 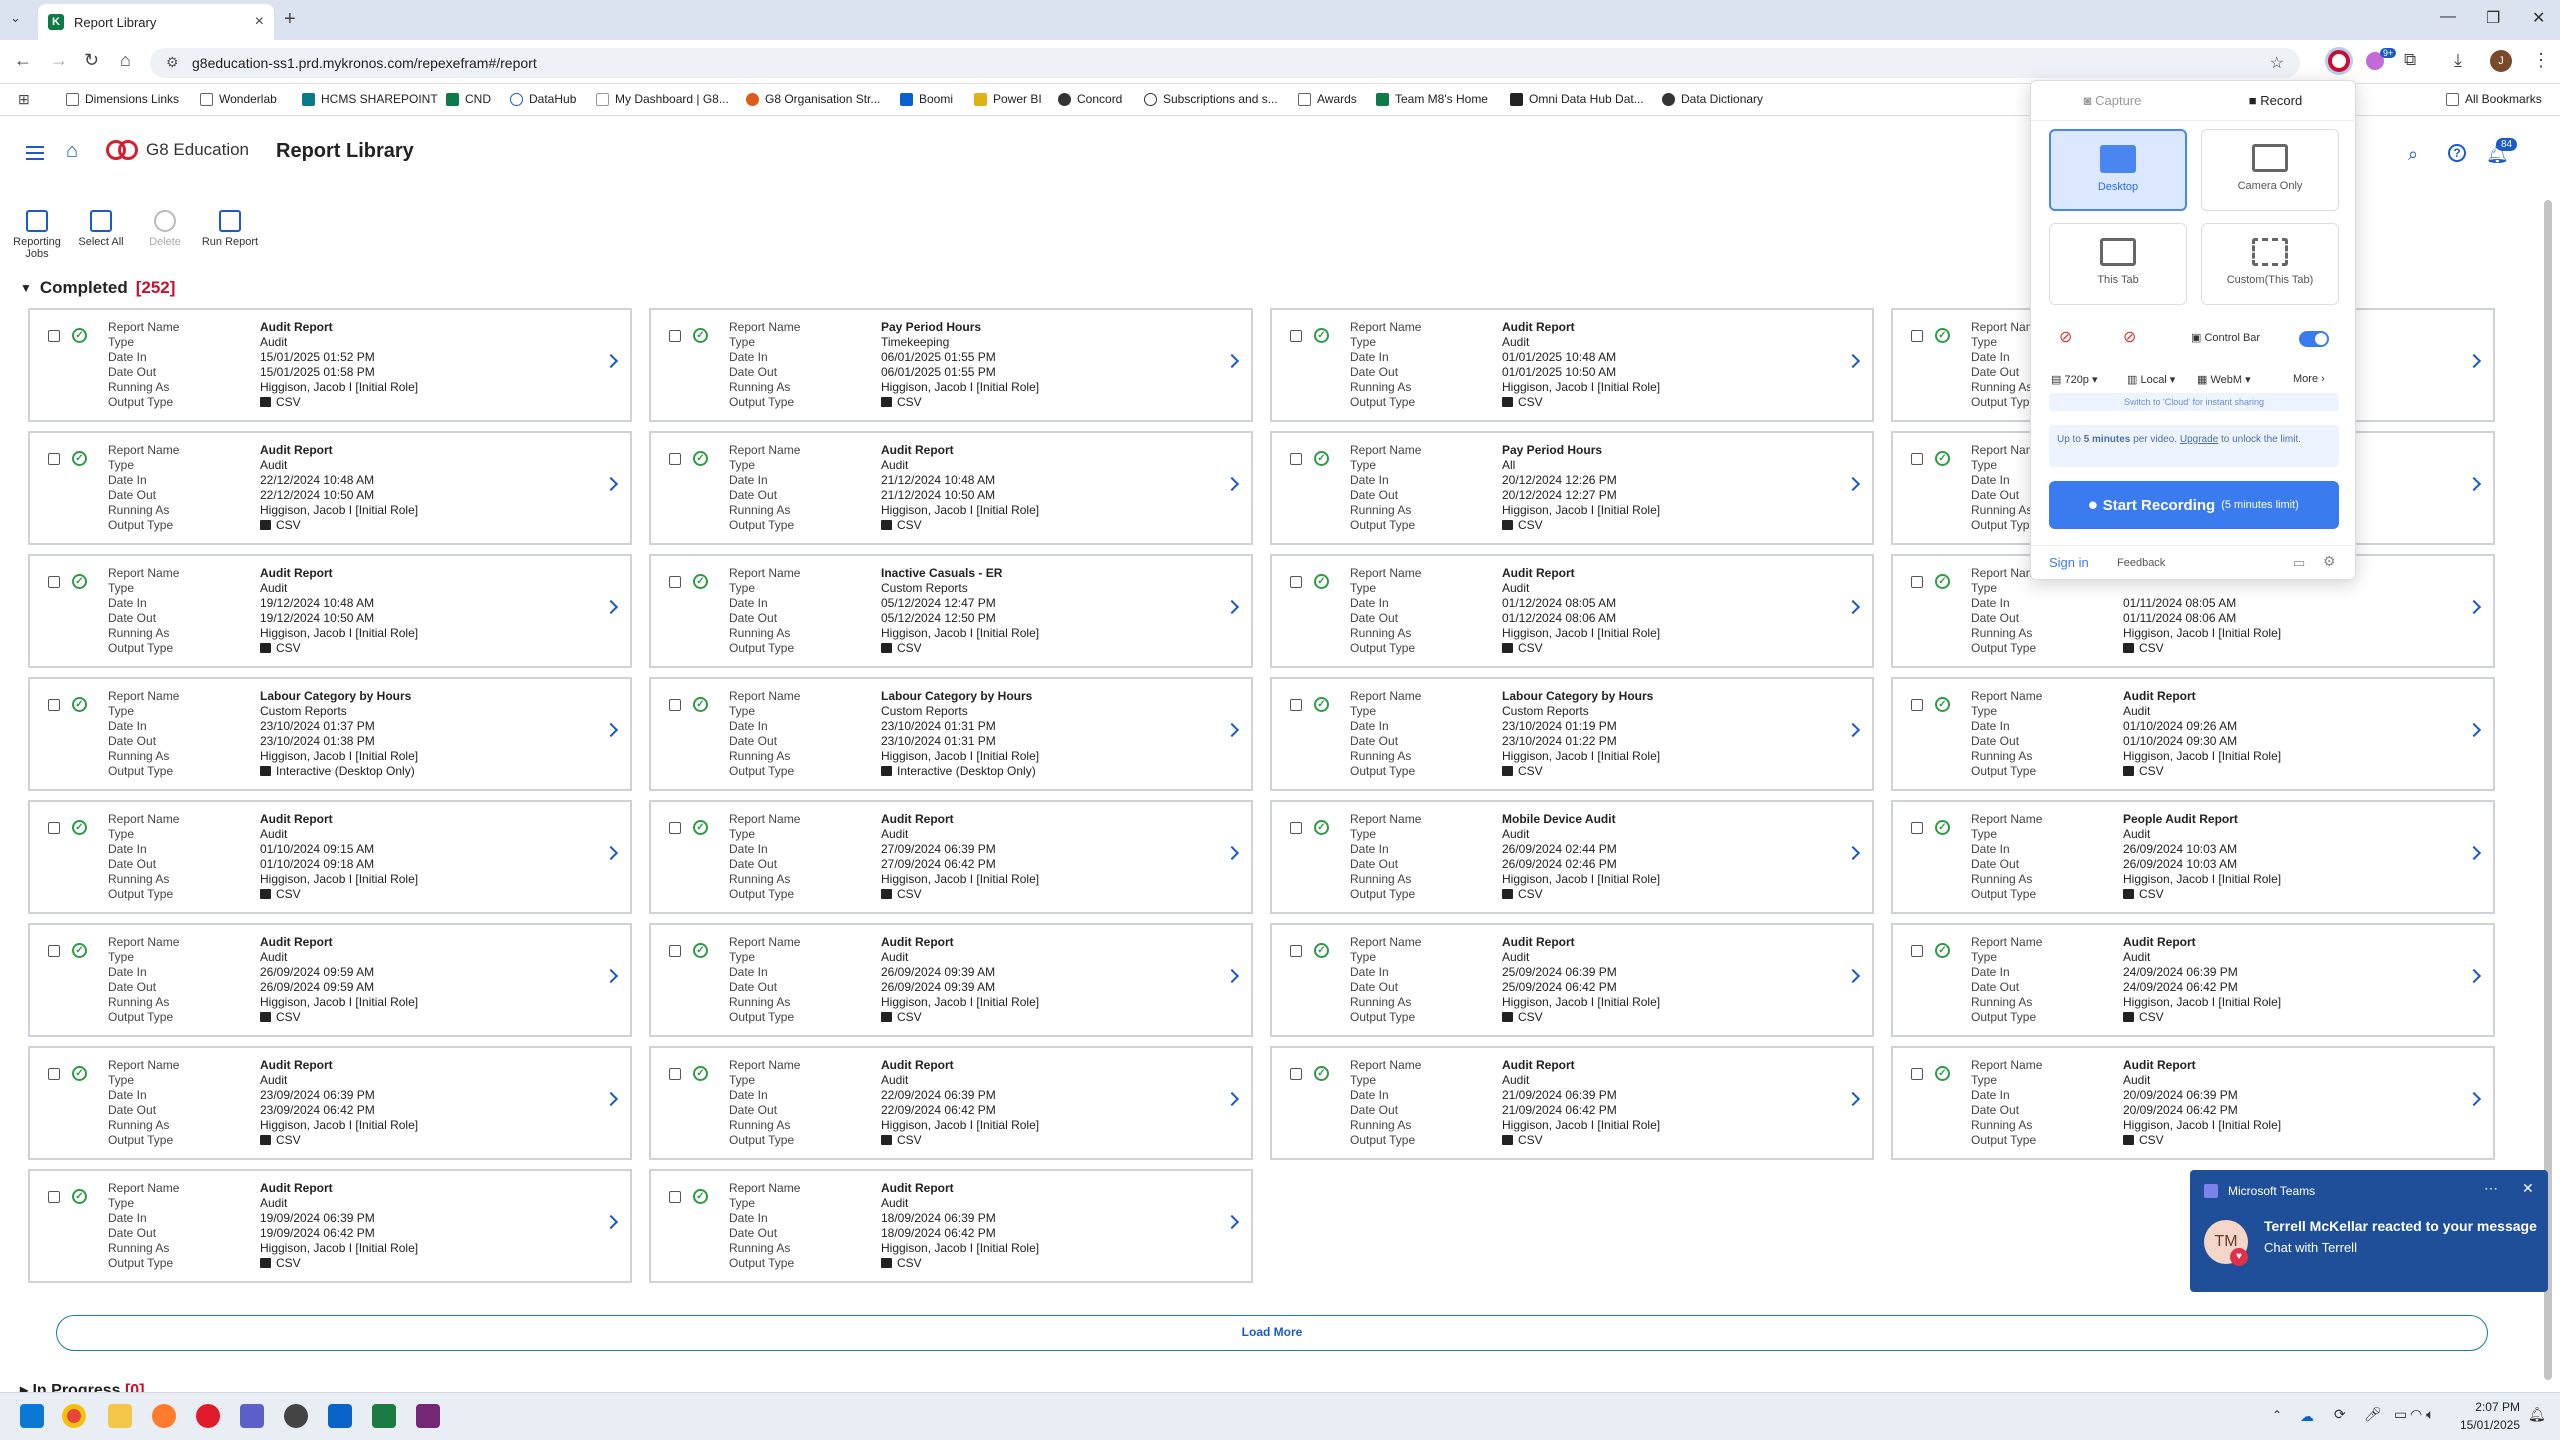 What do you see at coordinates (2537, 1414) in the screenshot?
I see `notification-center-icon: 🔔︎` at bounding box center [2537, 1414].